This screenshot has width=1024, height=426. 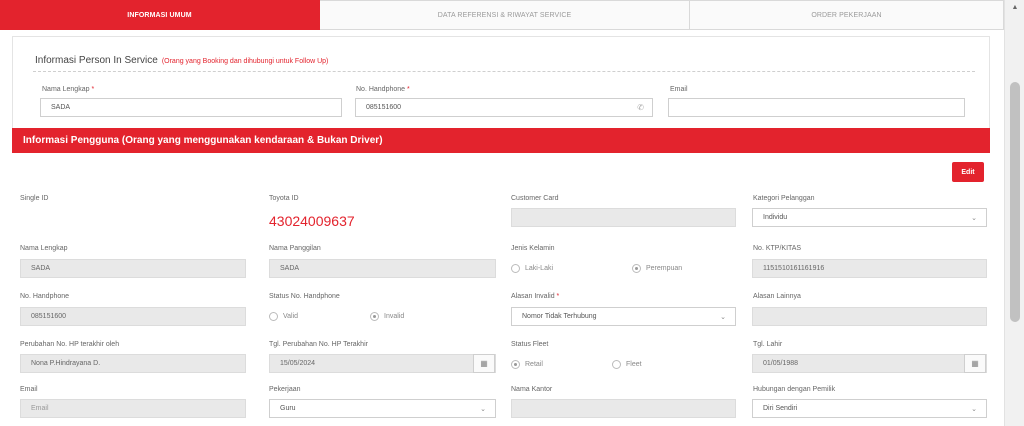 I want to click on arrow-up-icon: ▲, so click(x=1014, y=7).